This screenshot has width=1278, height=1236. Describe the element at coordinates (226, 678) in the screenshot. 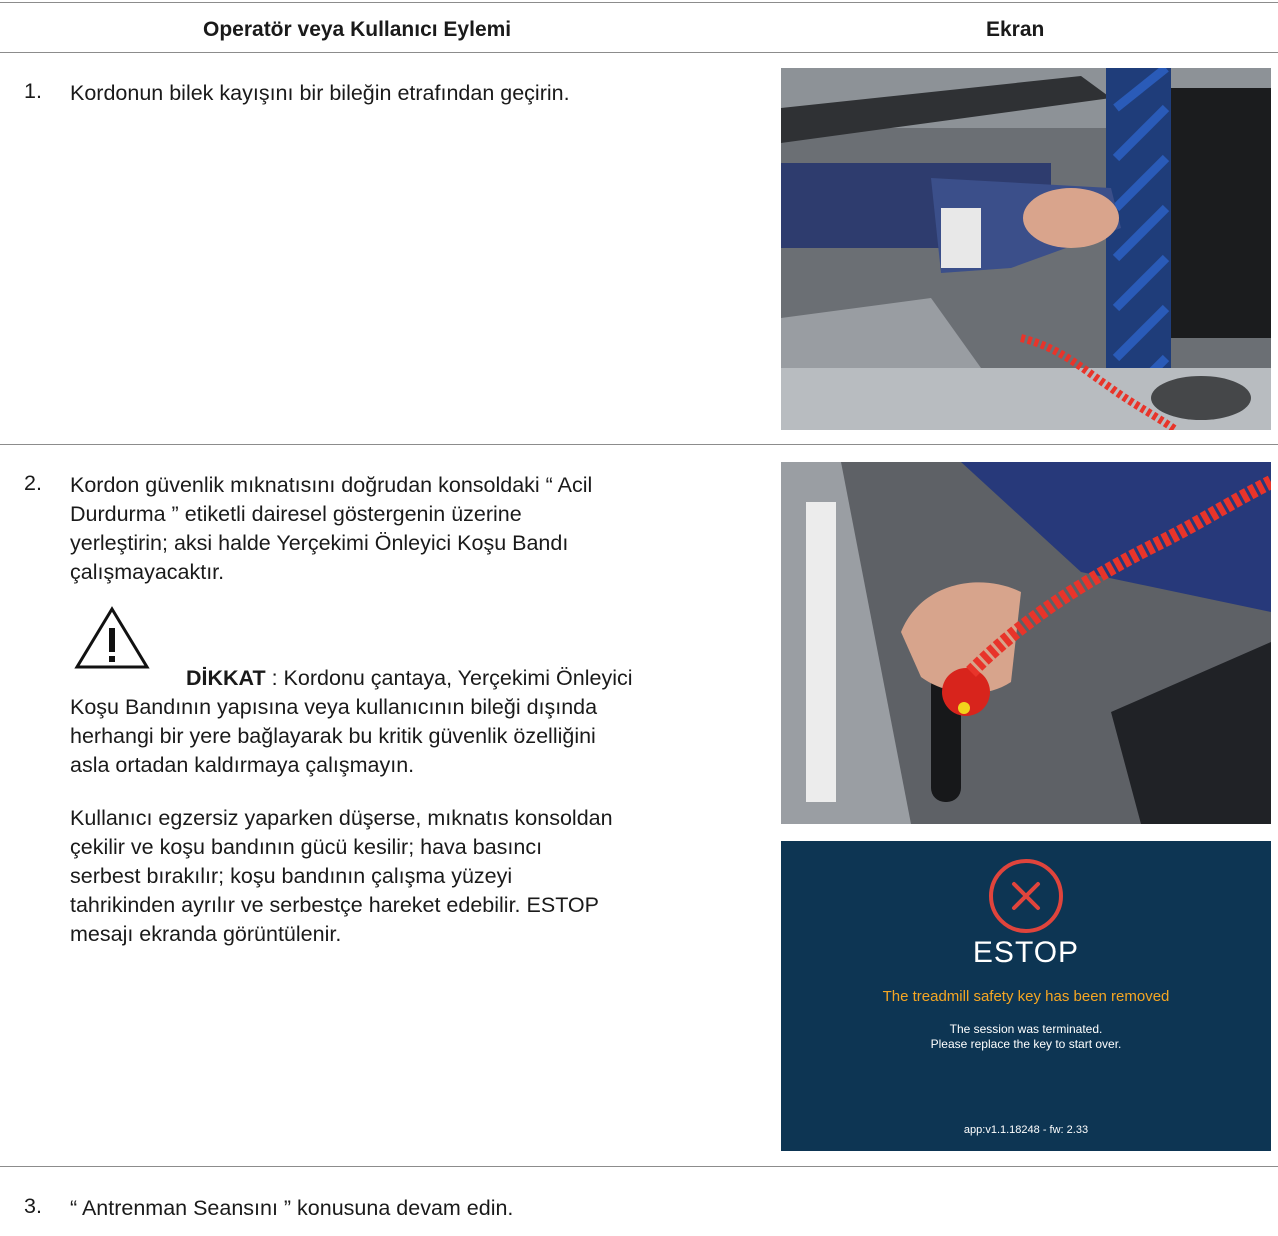

I see `caution-label: DİKKAT` at that location.